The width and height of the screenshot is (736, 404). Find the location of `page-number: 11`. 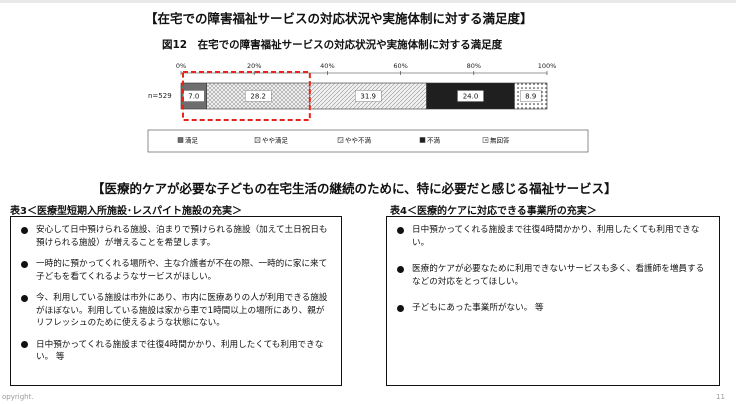

page-number: 11 is located at coordinates (720, 397).